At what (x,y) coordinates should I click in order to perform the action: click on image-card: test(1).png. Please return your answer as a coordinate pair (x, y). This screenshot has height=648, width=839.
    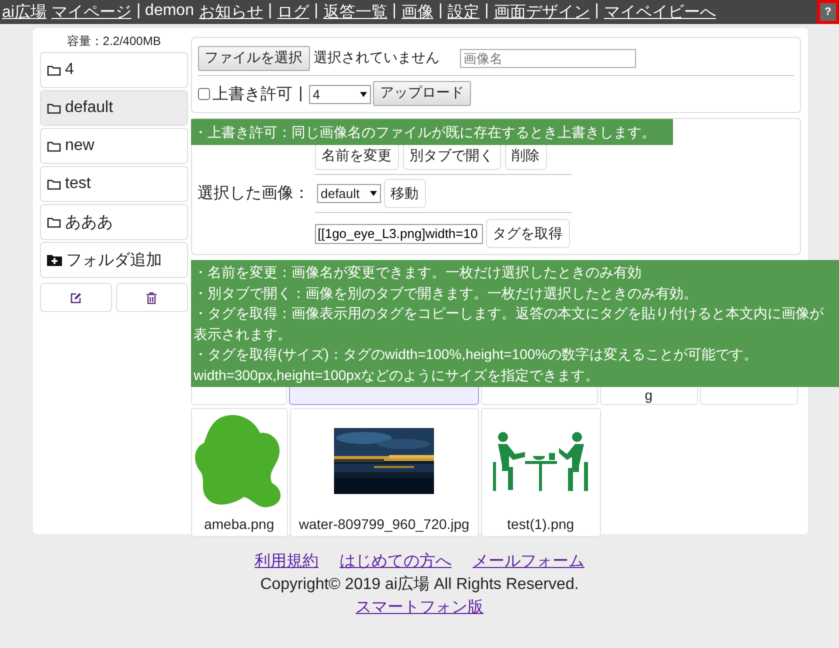
    Looking at the image, I should click on (540, 472).